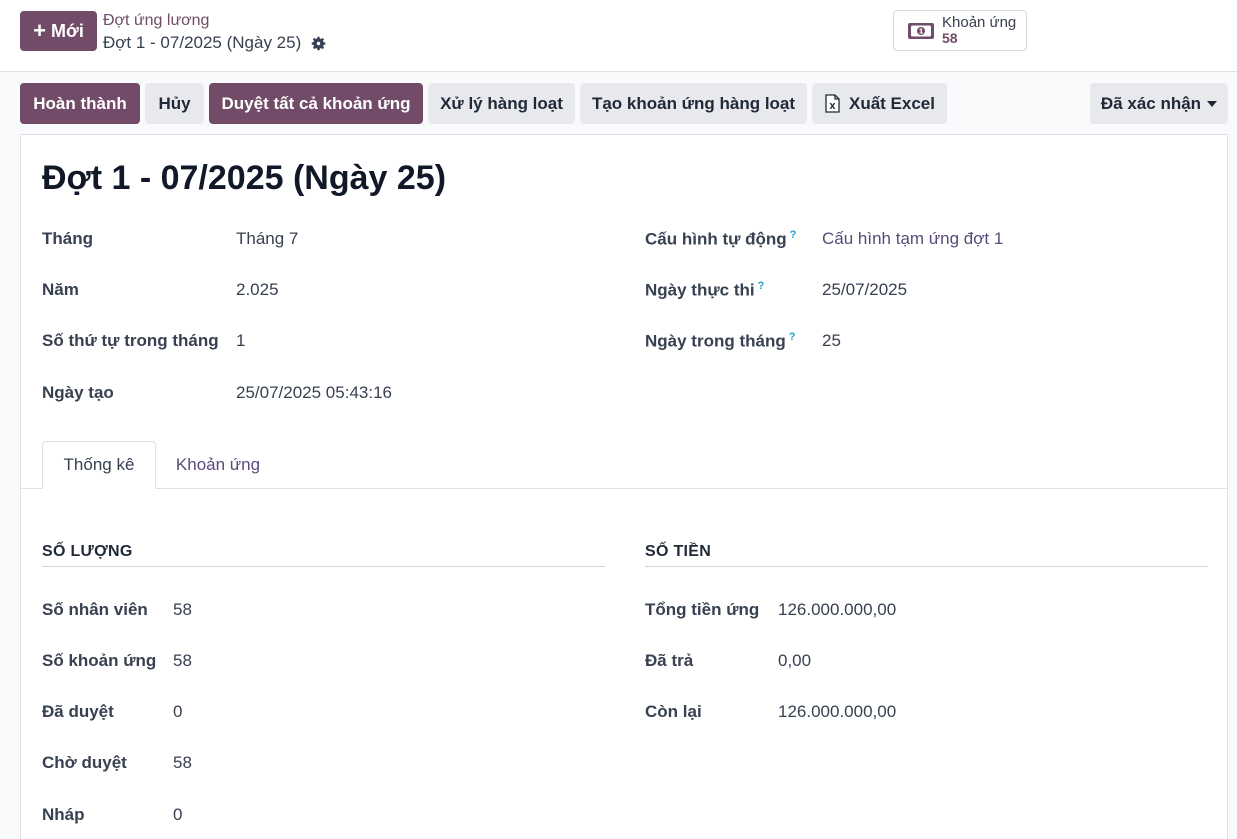  I want to click on field-value-execution-date: 25/07/2025, so click(864, 290).